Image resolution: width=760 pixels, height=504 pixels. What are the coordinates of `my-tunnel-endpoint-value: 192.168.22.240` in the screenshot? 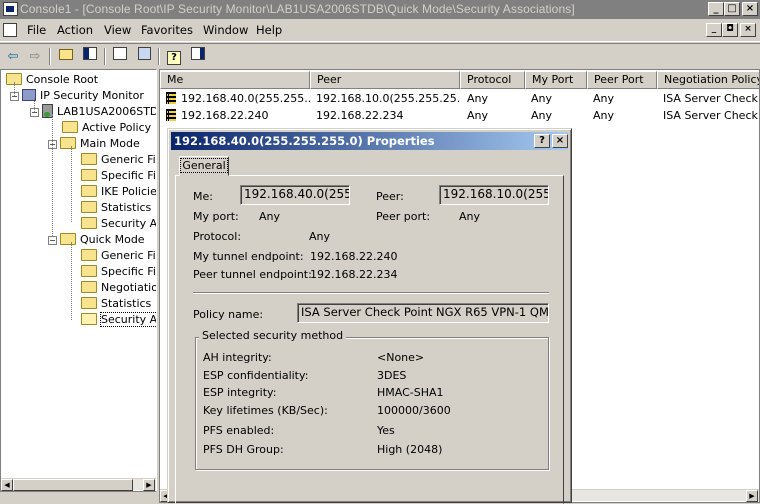 It's located at (354, 256).